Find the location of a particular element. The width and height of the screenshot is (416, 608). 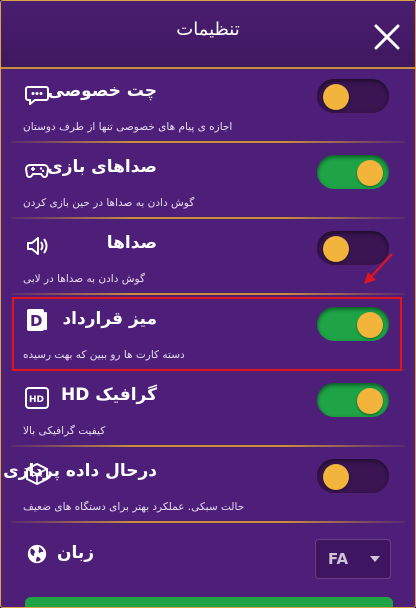

game-sounds-toggle is located at coordinates (353, 172).